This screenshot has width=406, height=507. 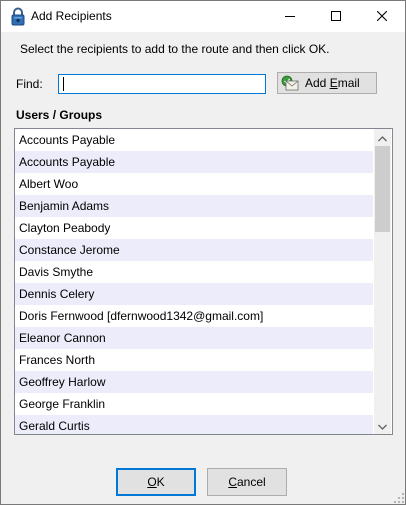 What do you see at coordinates (194, 316) in the screenshot?
I see `list-item: Doris Fernwood [dfernwood1342@gmail.com]` at bounding box center [194, 316].